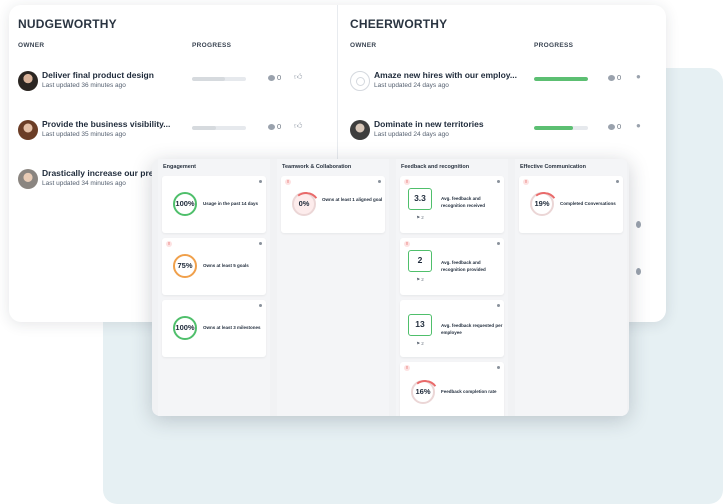  What do you see at coordinates (420, 199) in the screenshot?
I see `metric-value: 3.3` at bounding box center [420, 199].